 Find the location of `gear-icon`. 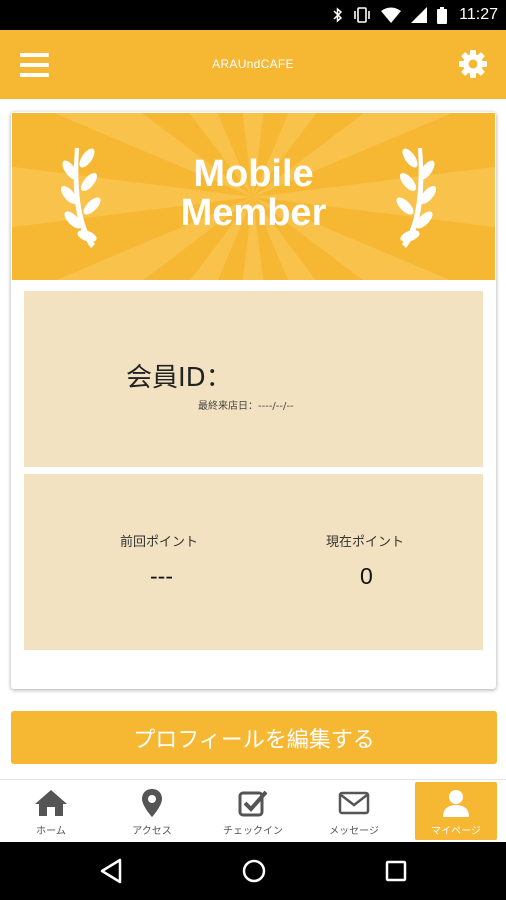

gear-icon is located at coordinates (473, 64).